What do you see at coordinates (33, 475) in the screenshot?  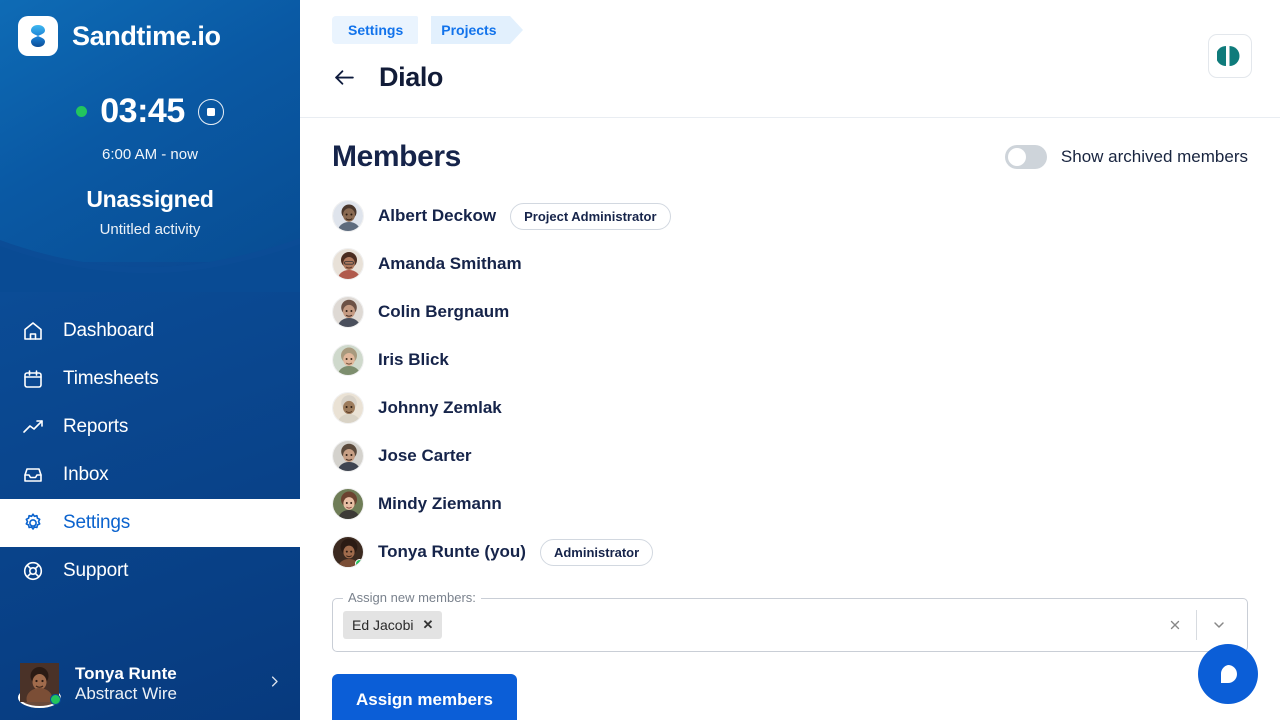 I see `inbox-icon` at bounding box center [33, 475].